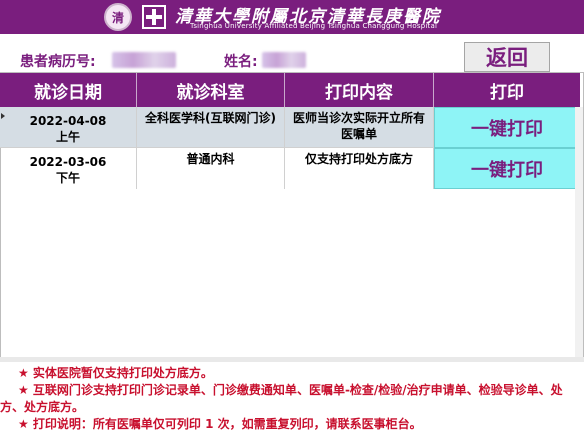 This screenshot has width=584, height=438. Describe the element at coordinates (118, 17) in the screenshot. I see `university-seal-icon: 清` at that location.